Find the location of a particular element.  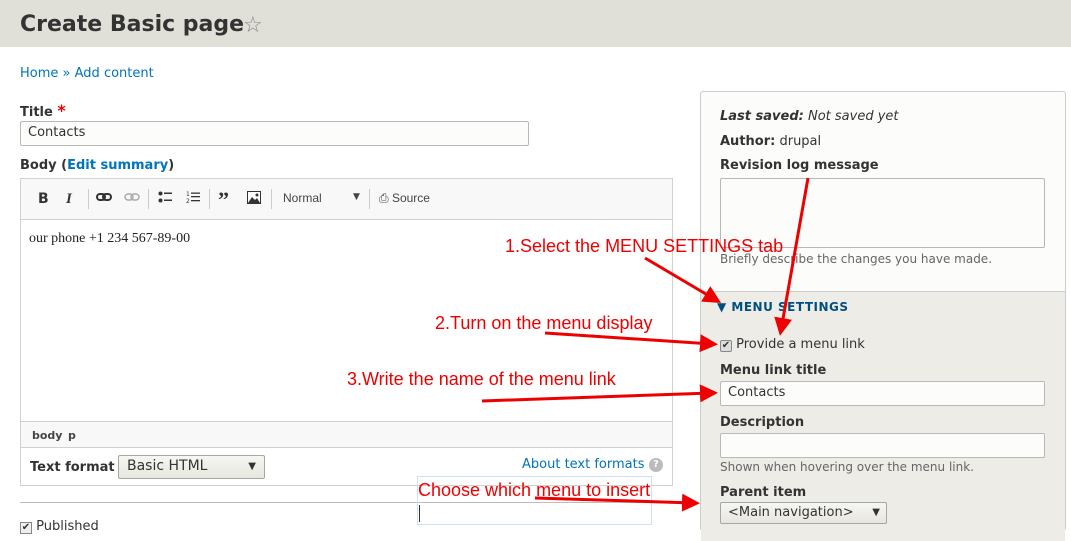

menu-link-title-input: Contacts is located at coordinates (882, 393).